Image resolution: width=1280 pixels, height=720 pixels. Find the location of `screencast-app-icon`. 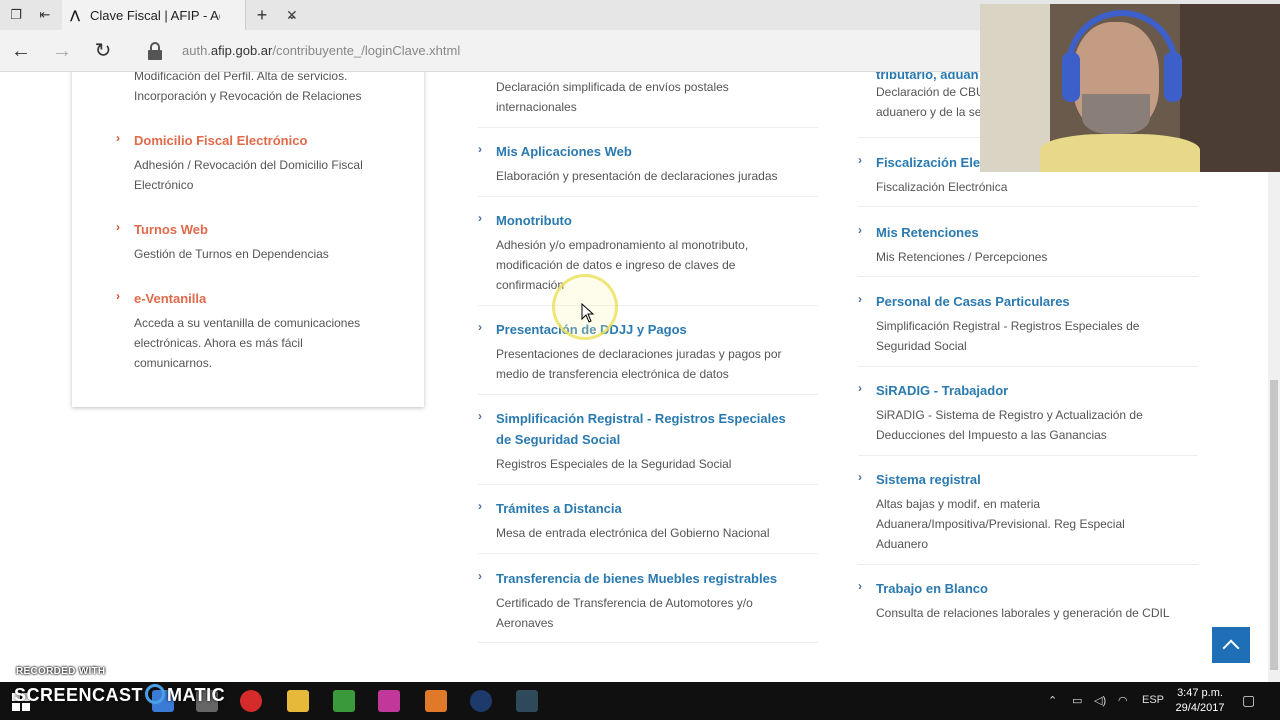

screencast-app-icon is located at coordinates (481, 701).